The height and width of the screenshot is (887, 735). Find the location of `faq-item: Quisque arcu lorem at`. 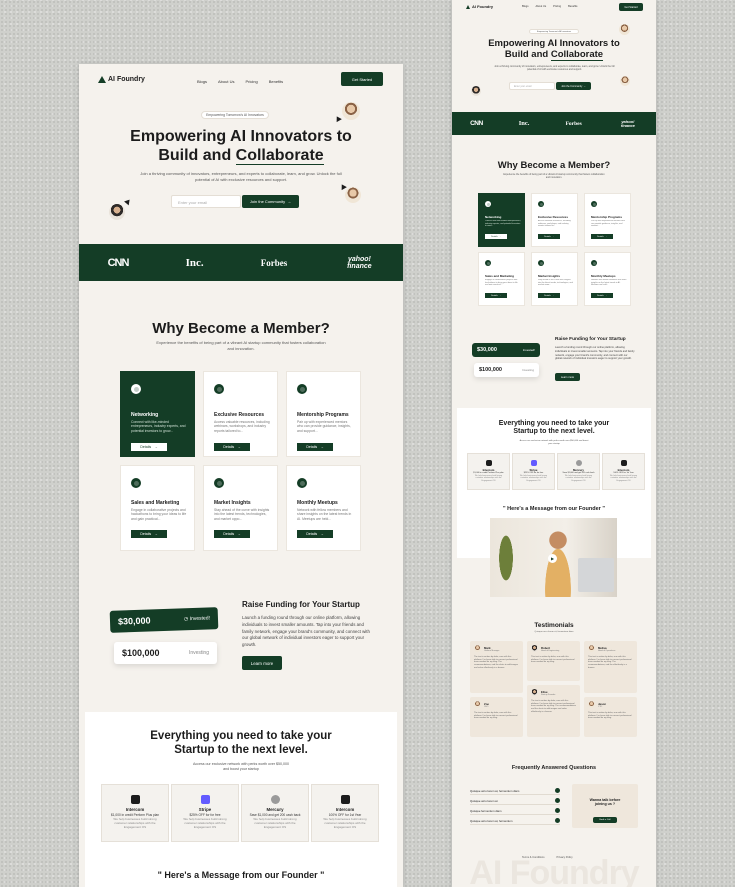

faq-item: Quisque arcu lorem at is located at coordinates (515, 801).